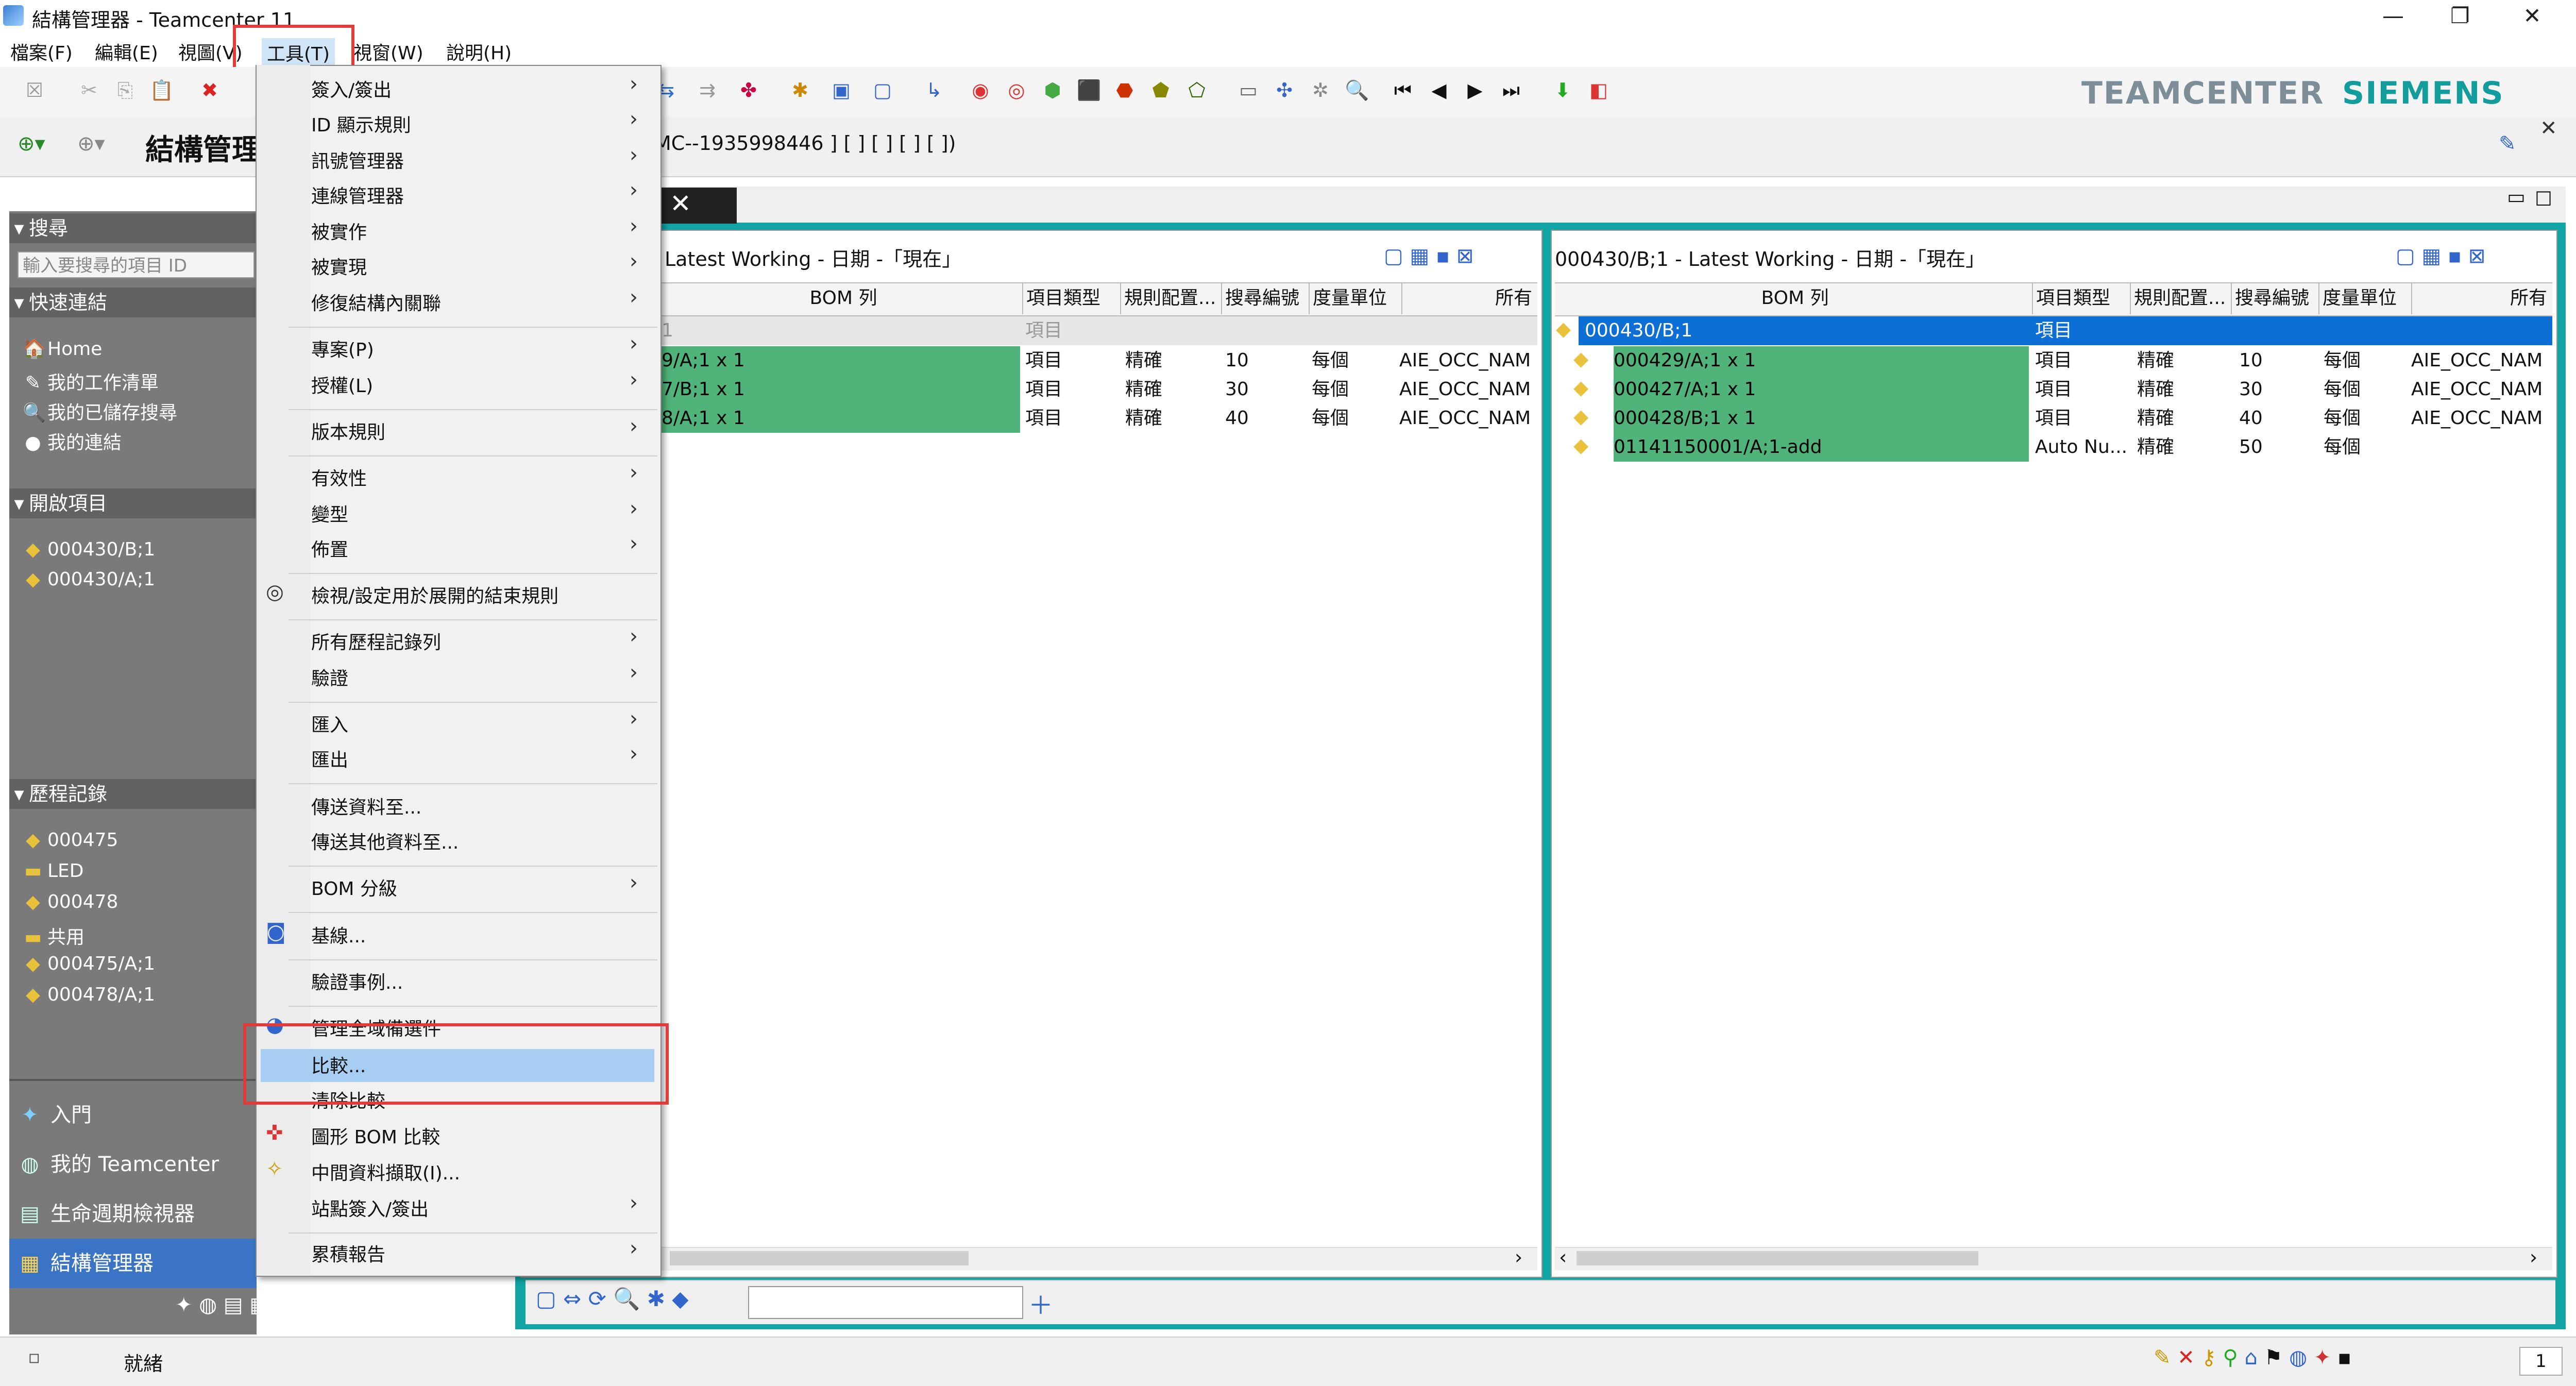 The image size is (2576, 1386). What do you see at coordinates (1052, 90) in the screenshot?
I see `toolbar-icon-10: ⬢` at bounding box center [1052, 90].